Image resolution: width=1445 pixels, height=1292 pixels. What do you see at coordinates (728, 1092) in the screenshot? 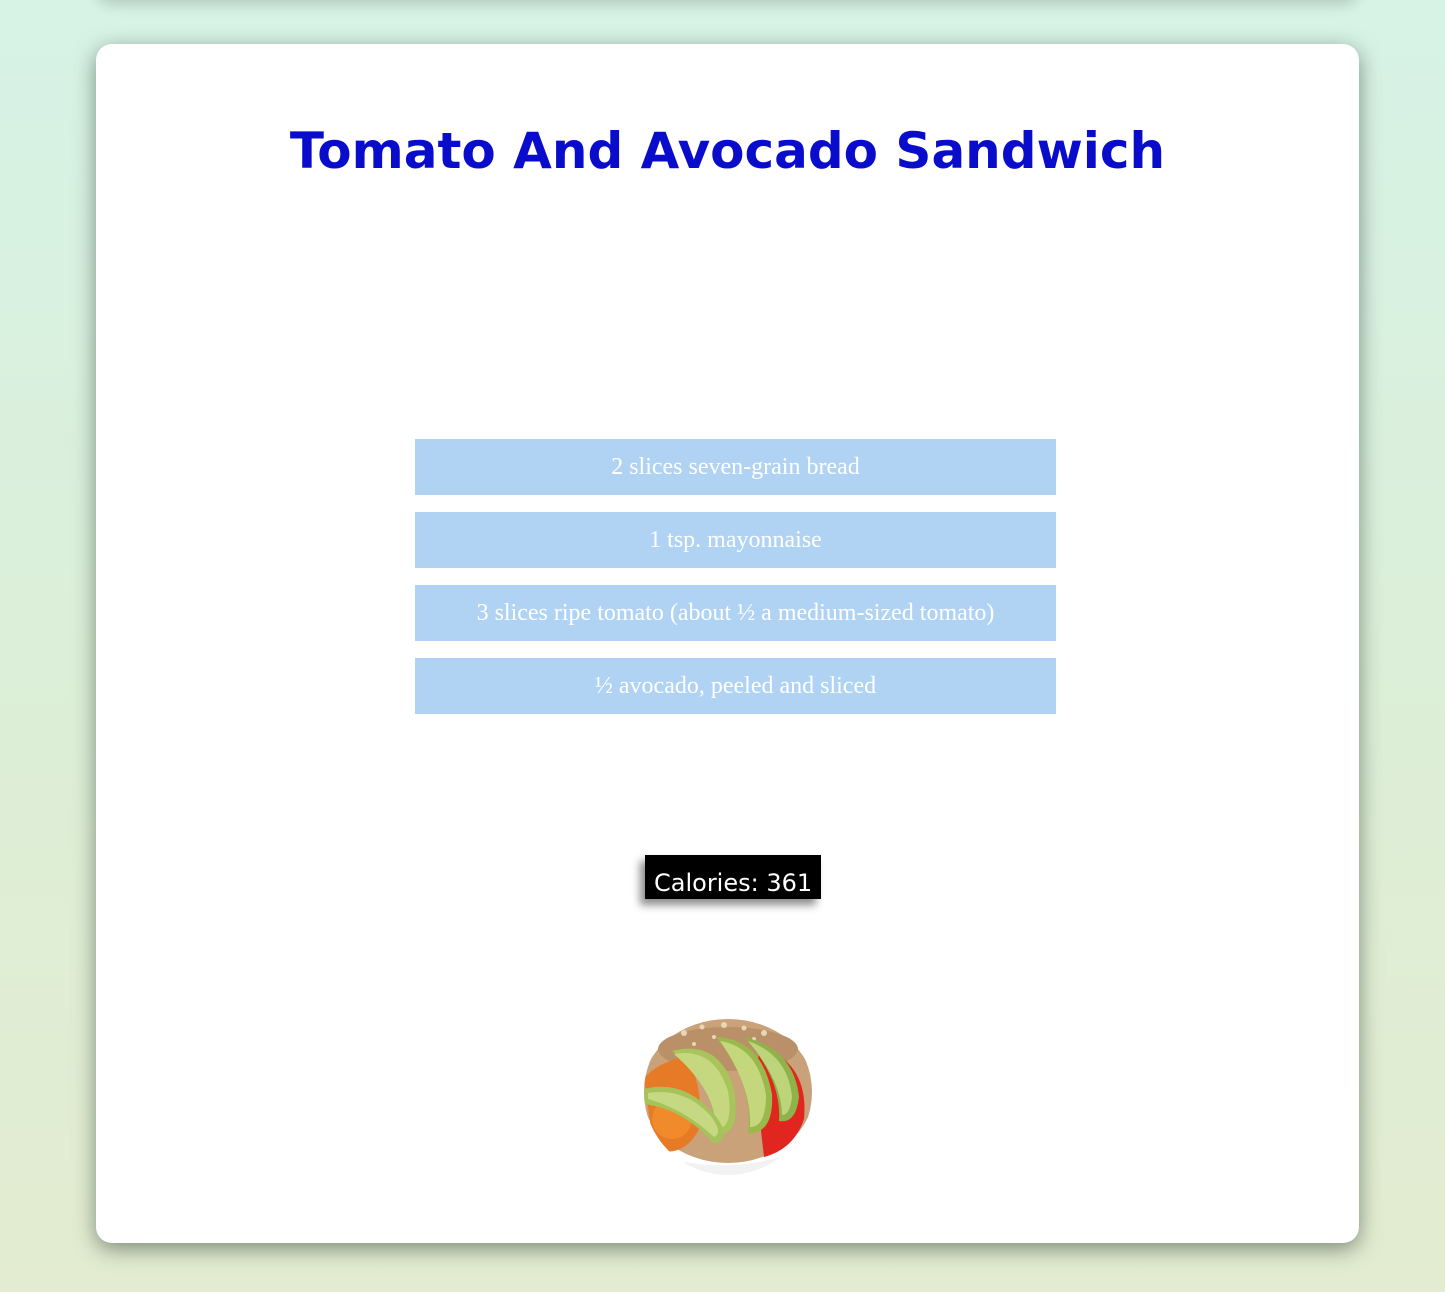
I see `sandwich-photo` at bounding box center [728, 1092].